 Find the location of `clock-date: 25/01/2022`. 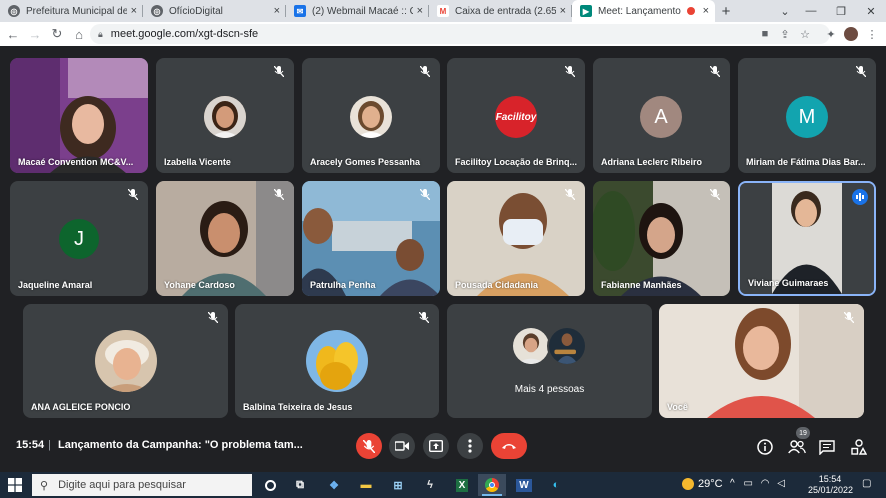

clock-date: 25/01/2022 is located at coordinates (831, 490).